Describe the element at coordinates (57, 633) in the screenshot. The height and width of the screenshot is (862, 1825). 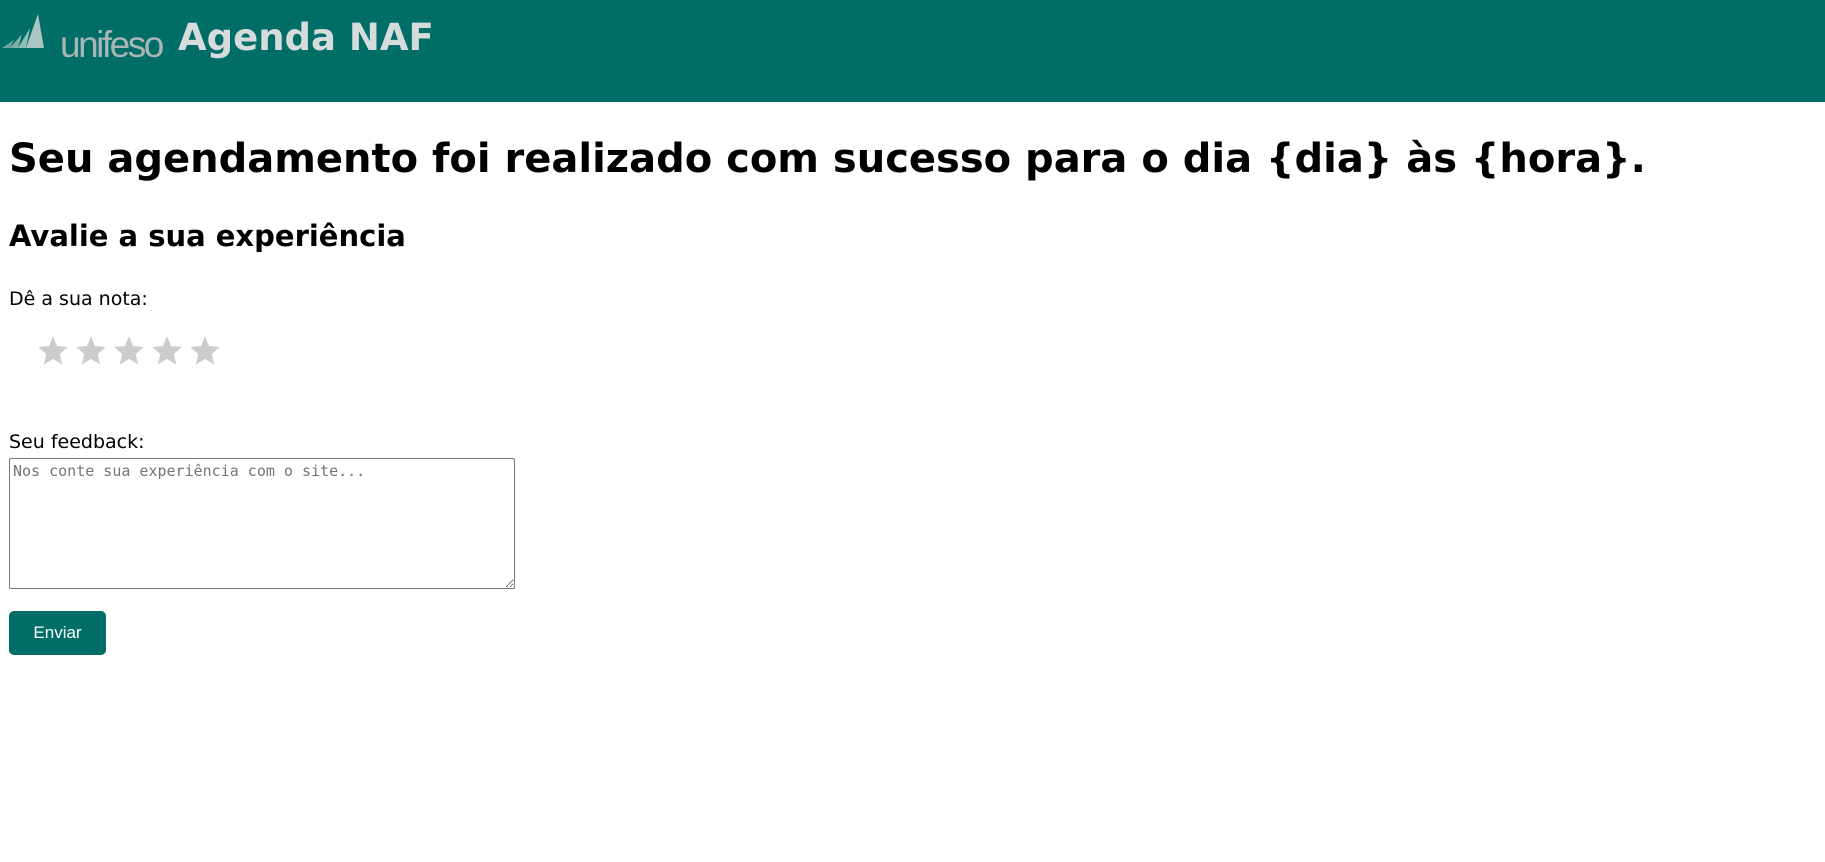
I see `submit-button: Enviar` at that location.